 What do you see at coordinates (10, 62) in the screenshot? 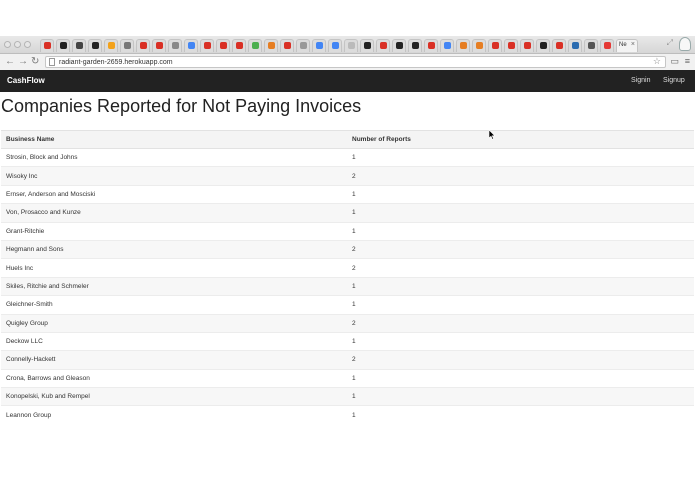
I see `back-button: ←` at bounding box center [10, 62].